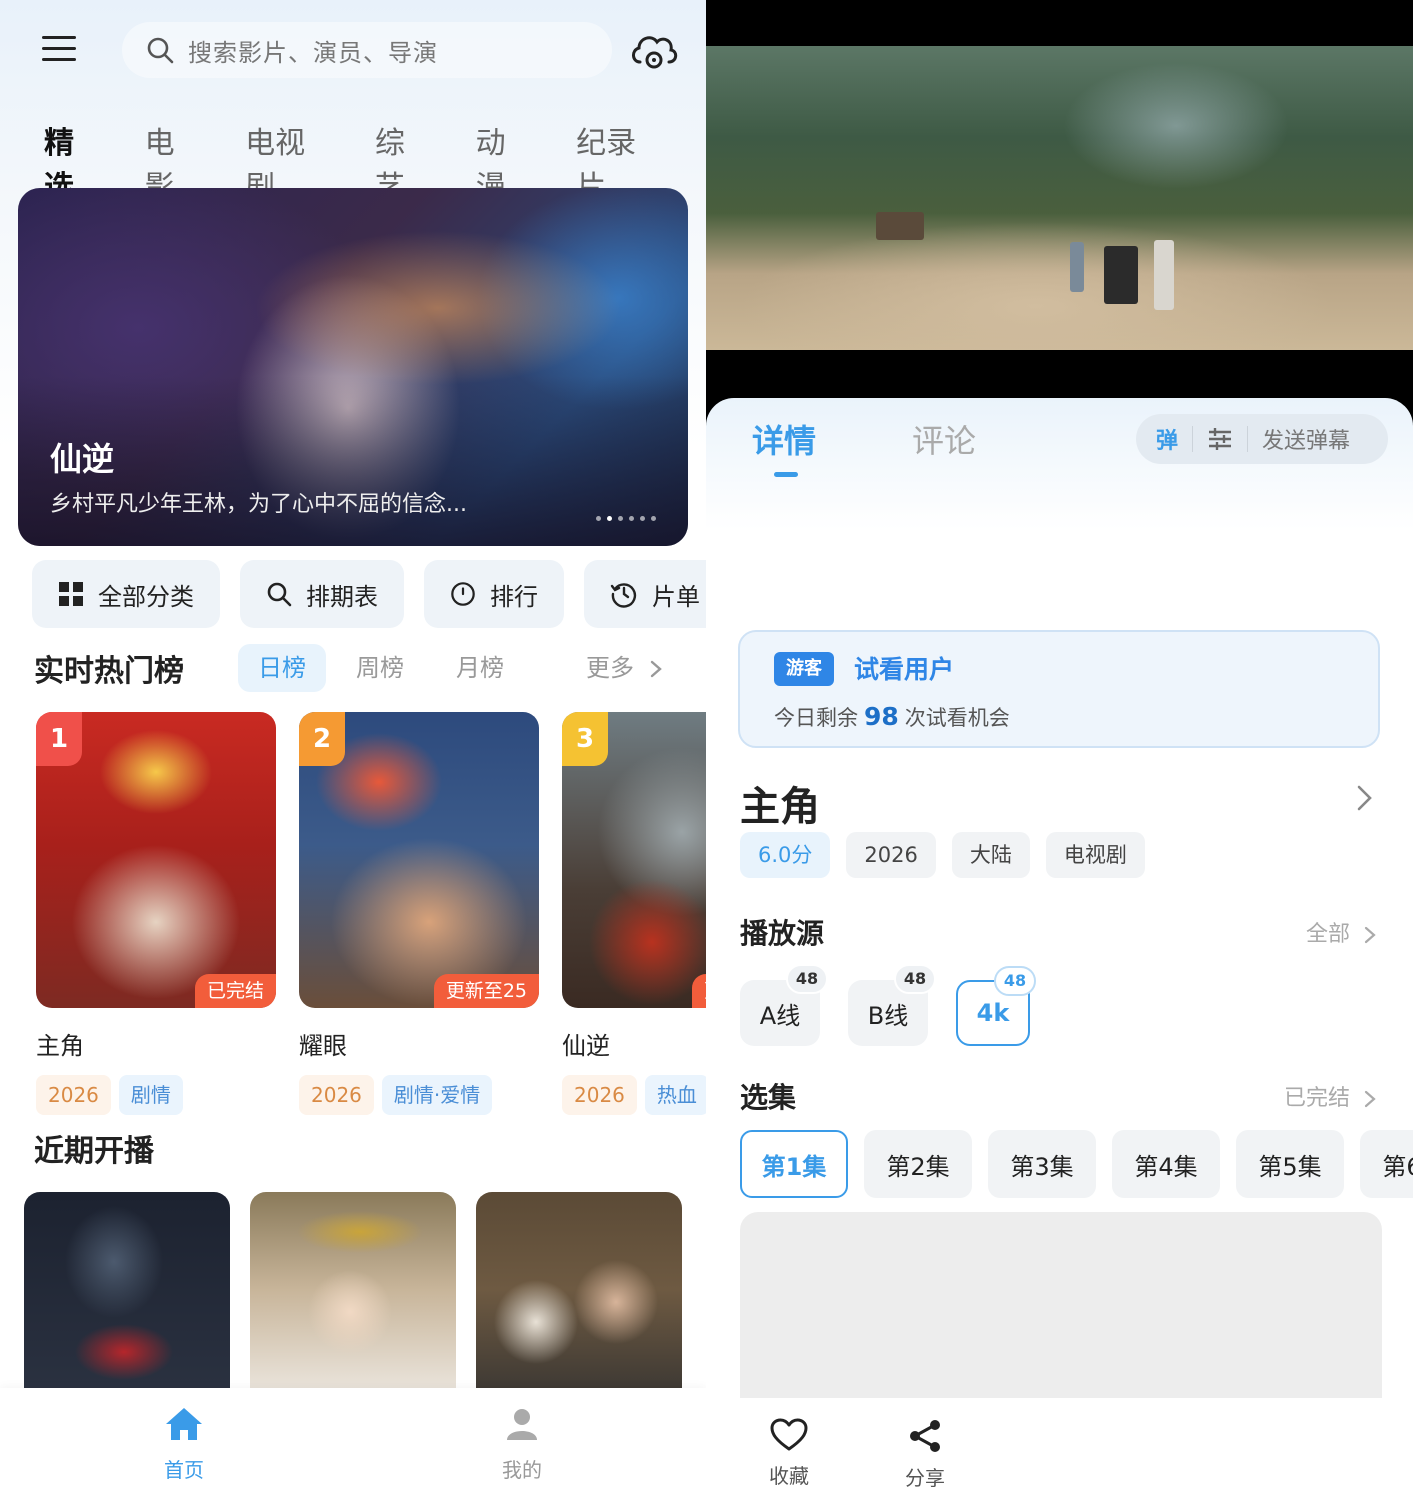  Describe the element at coordinates (1386, 1164) in the screenshot. I see `episode-button: 第6集` at that location.